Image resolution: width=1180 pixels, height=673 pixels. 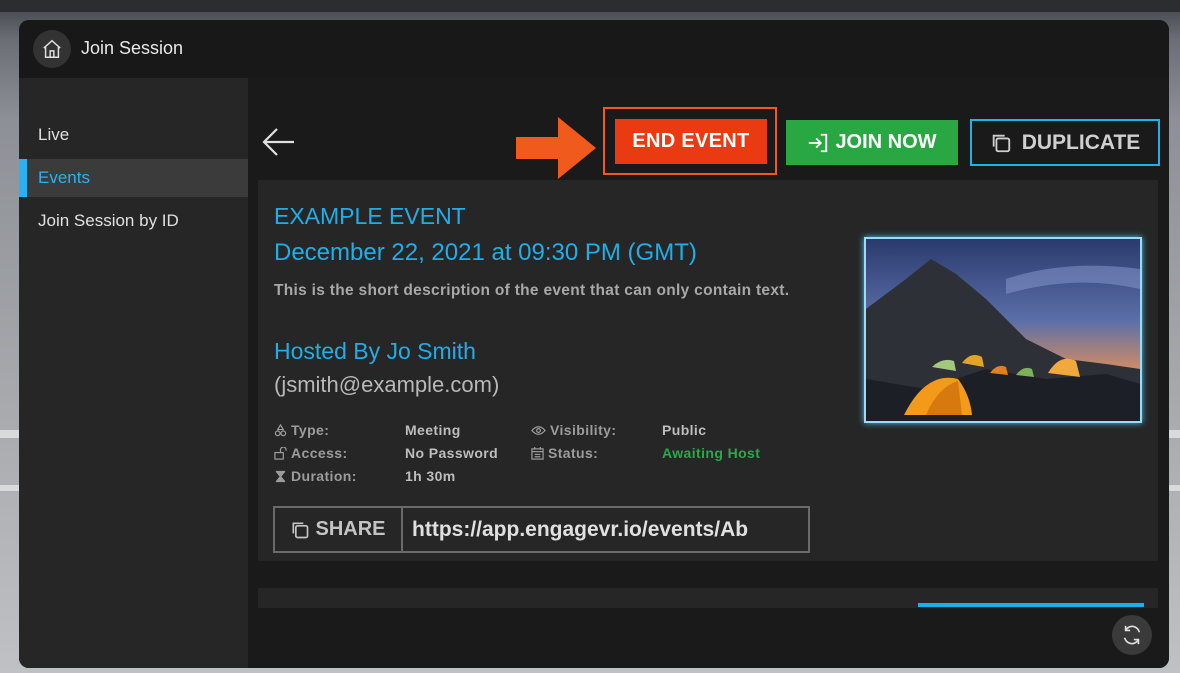 What do you see at coordinates (886, 142) in the screenshot?
I see `join-now-label: JOIN NOW` at bounding box center [886, 142].